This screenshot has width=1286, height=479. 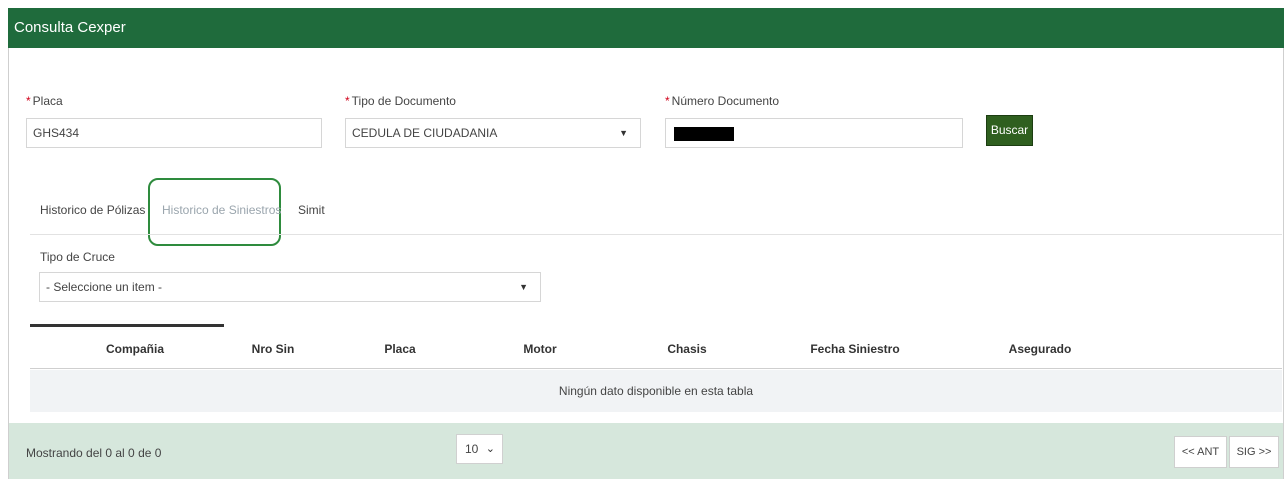 I want to click on chevron-down-icon: ⌄, so click(x=490, y=449).